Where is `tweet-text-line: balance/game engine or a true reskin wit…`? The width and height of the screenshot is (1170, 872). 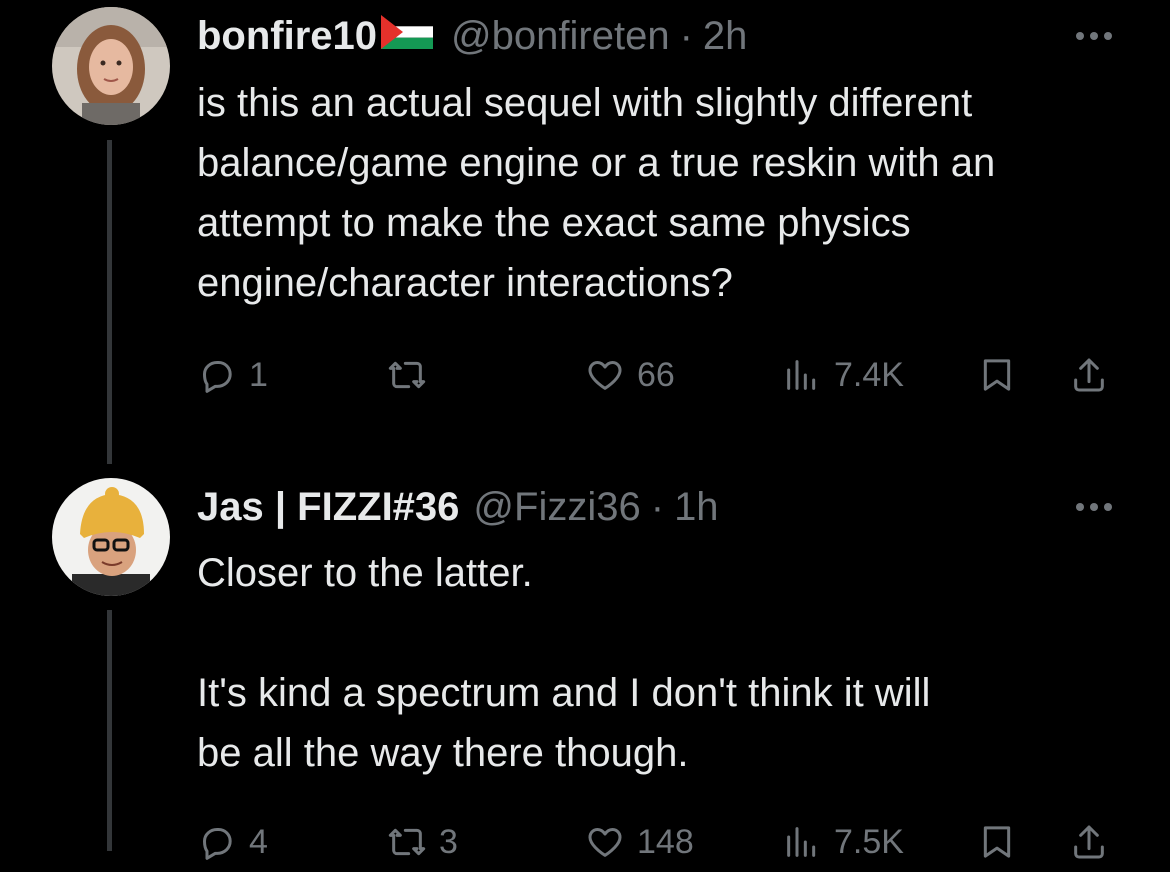 tweet-text-line: balance/game engine or a true reskin wit… is located at coordinates (596, 163).